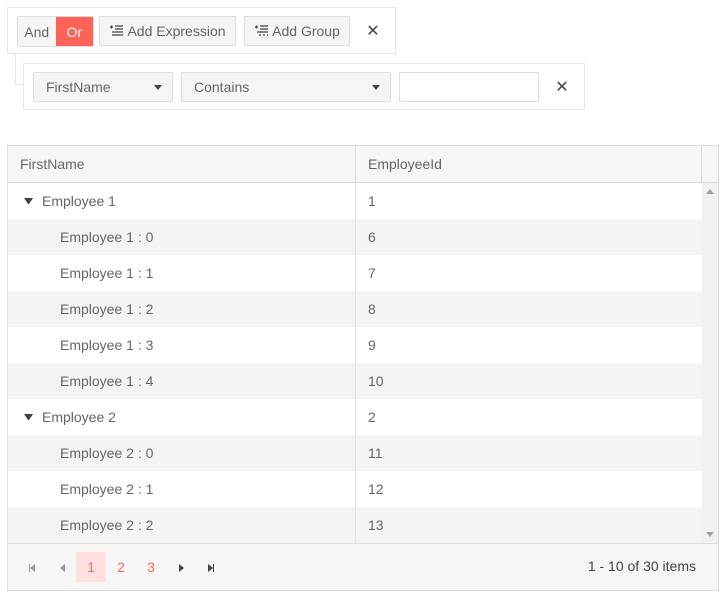 Image resolution: width=728 pixels, height=600 pixels. I want to click on add-expression-button: Add Expression, so click(167, 31).